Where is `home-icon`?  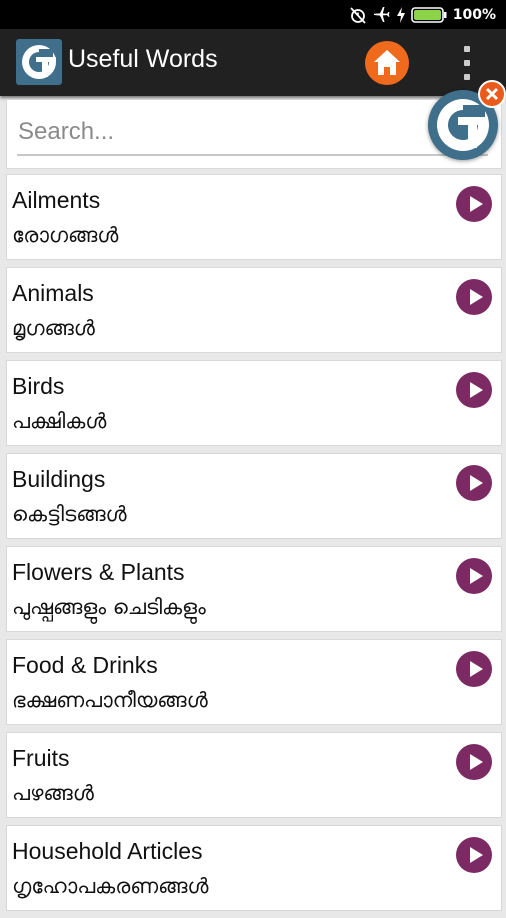
home-icon is located at coordinates (387, 62).